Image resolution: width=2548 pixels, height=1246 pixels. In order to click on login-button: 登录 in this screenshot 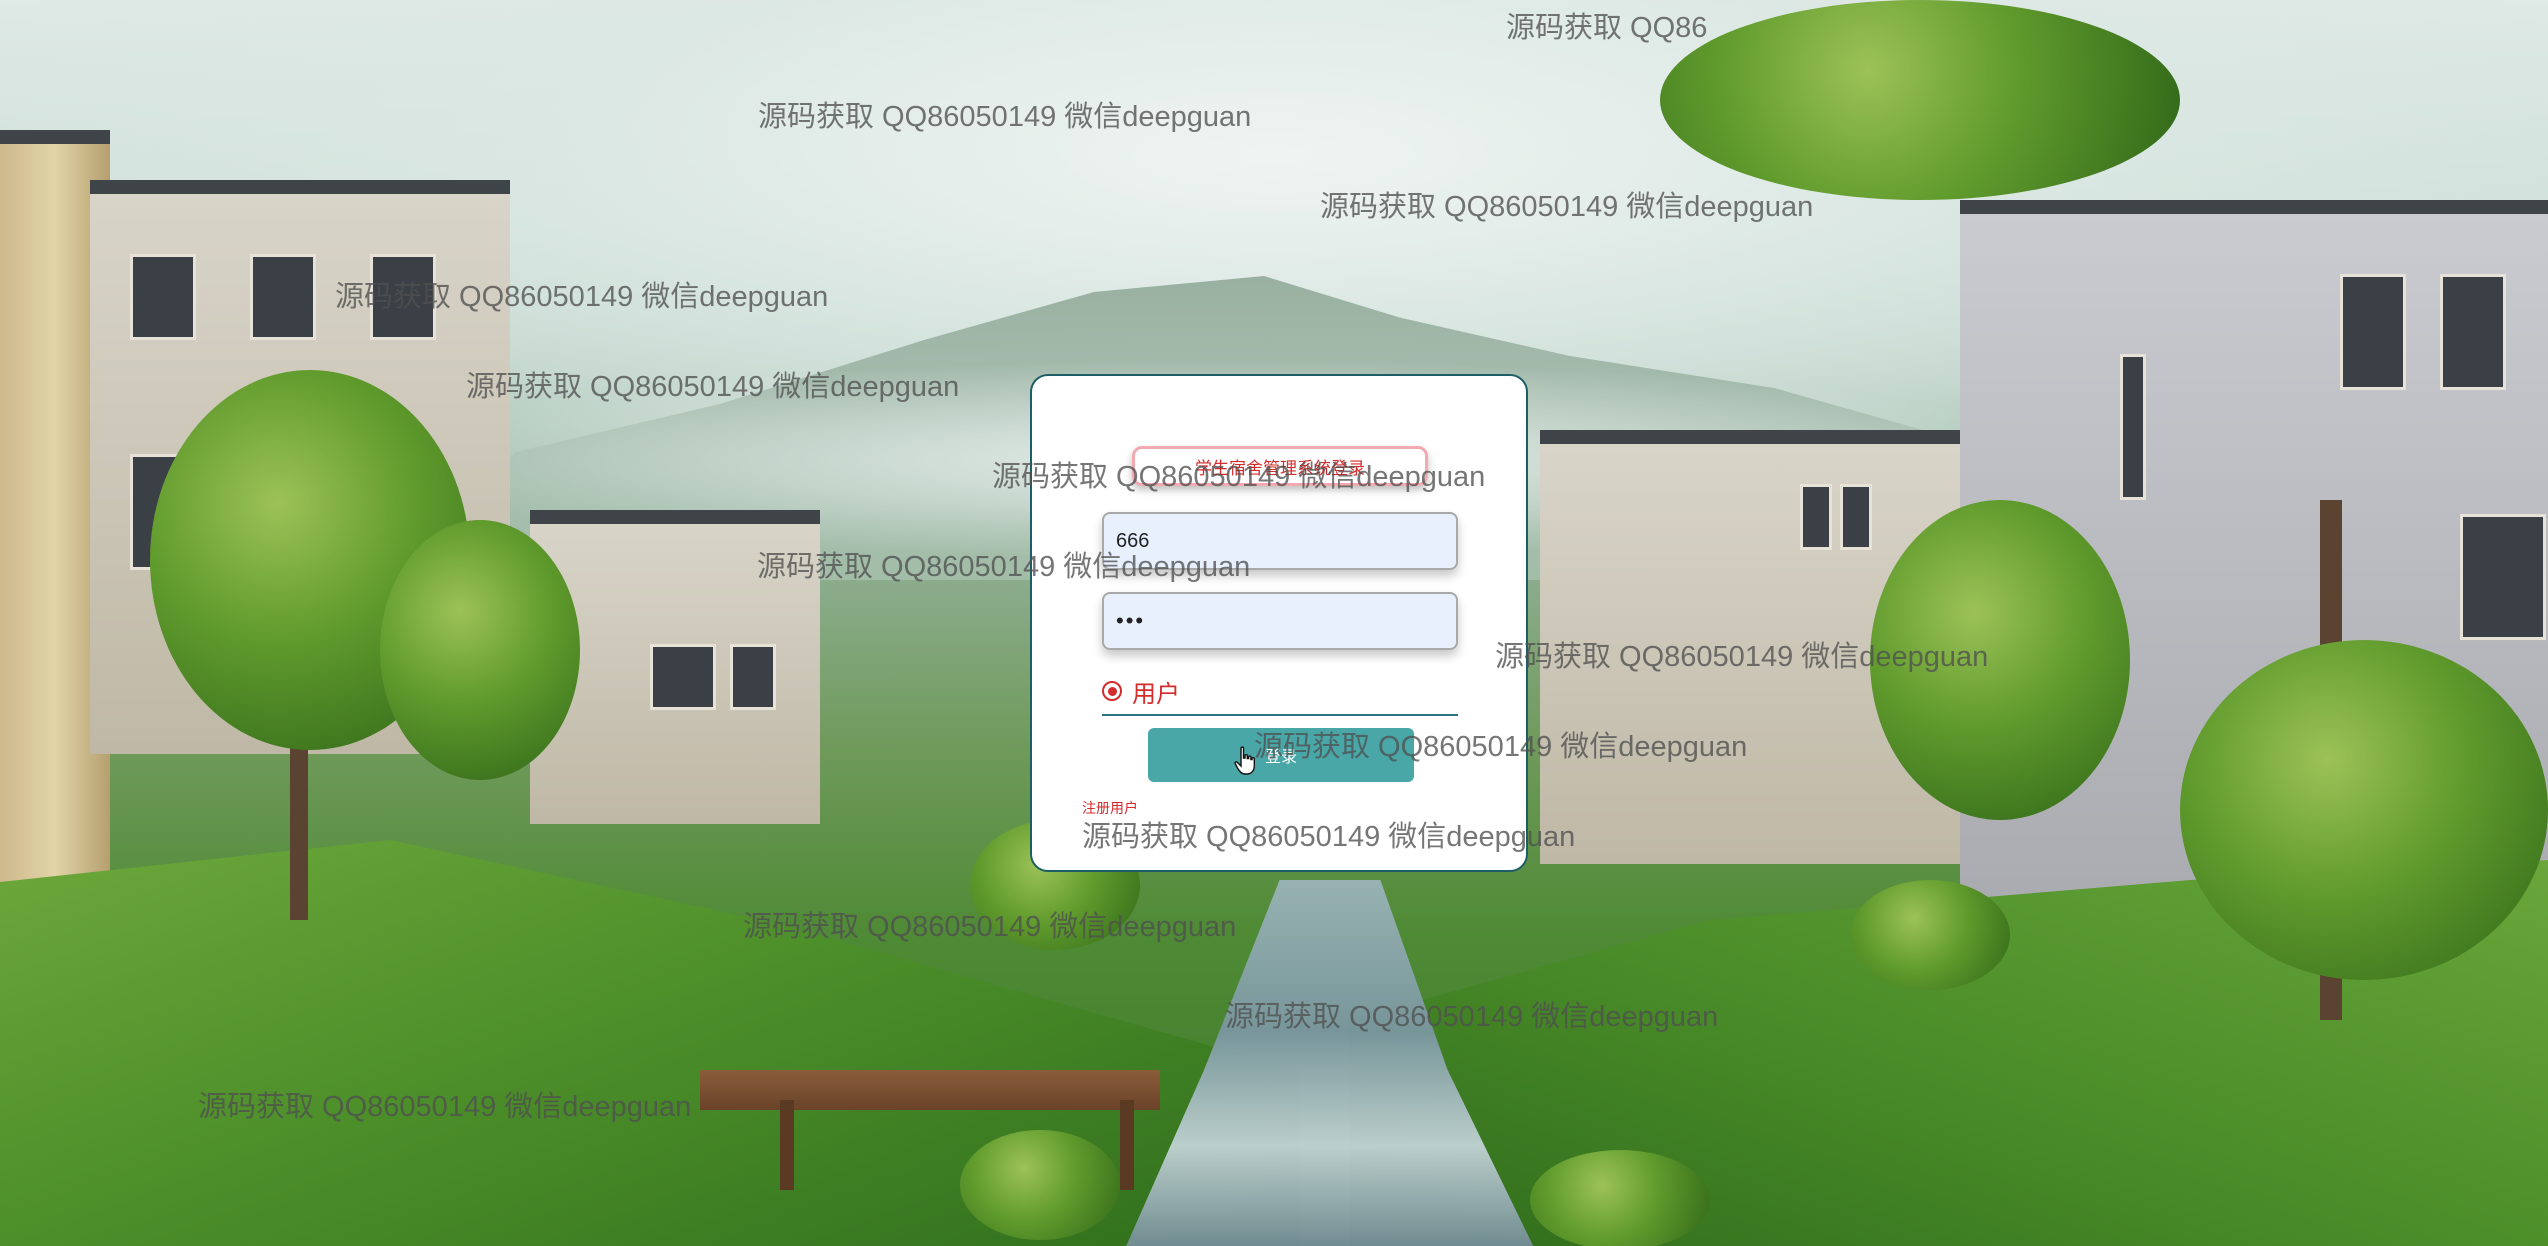, I will do `click(1281, 755)`.